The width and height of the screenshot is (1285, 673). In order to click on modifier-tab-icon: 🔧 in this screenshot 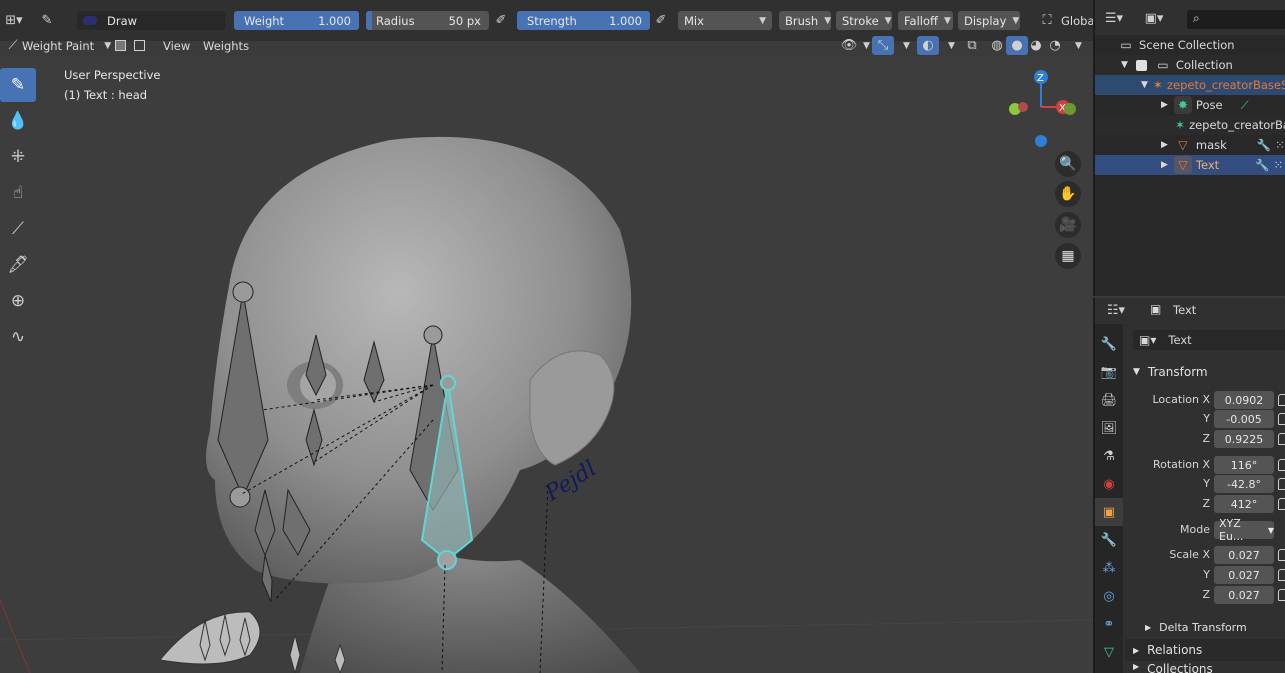, I will do `click(1109, 540)`.